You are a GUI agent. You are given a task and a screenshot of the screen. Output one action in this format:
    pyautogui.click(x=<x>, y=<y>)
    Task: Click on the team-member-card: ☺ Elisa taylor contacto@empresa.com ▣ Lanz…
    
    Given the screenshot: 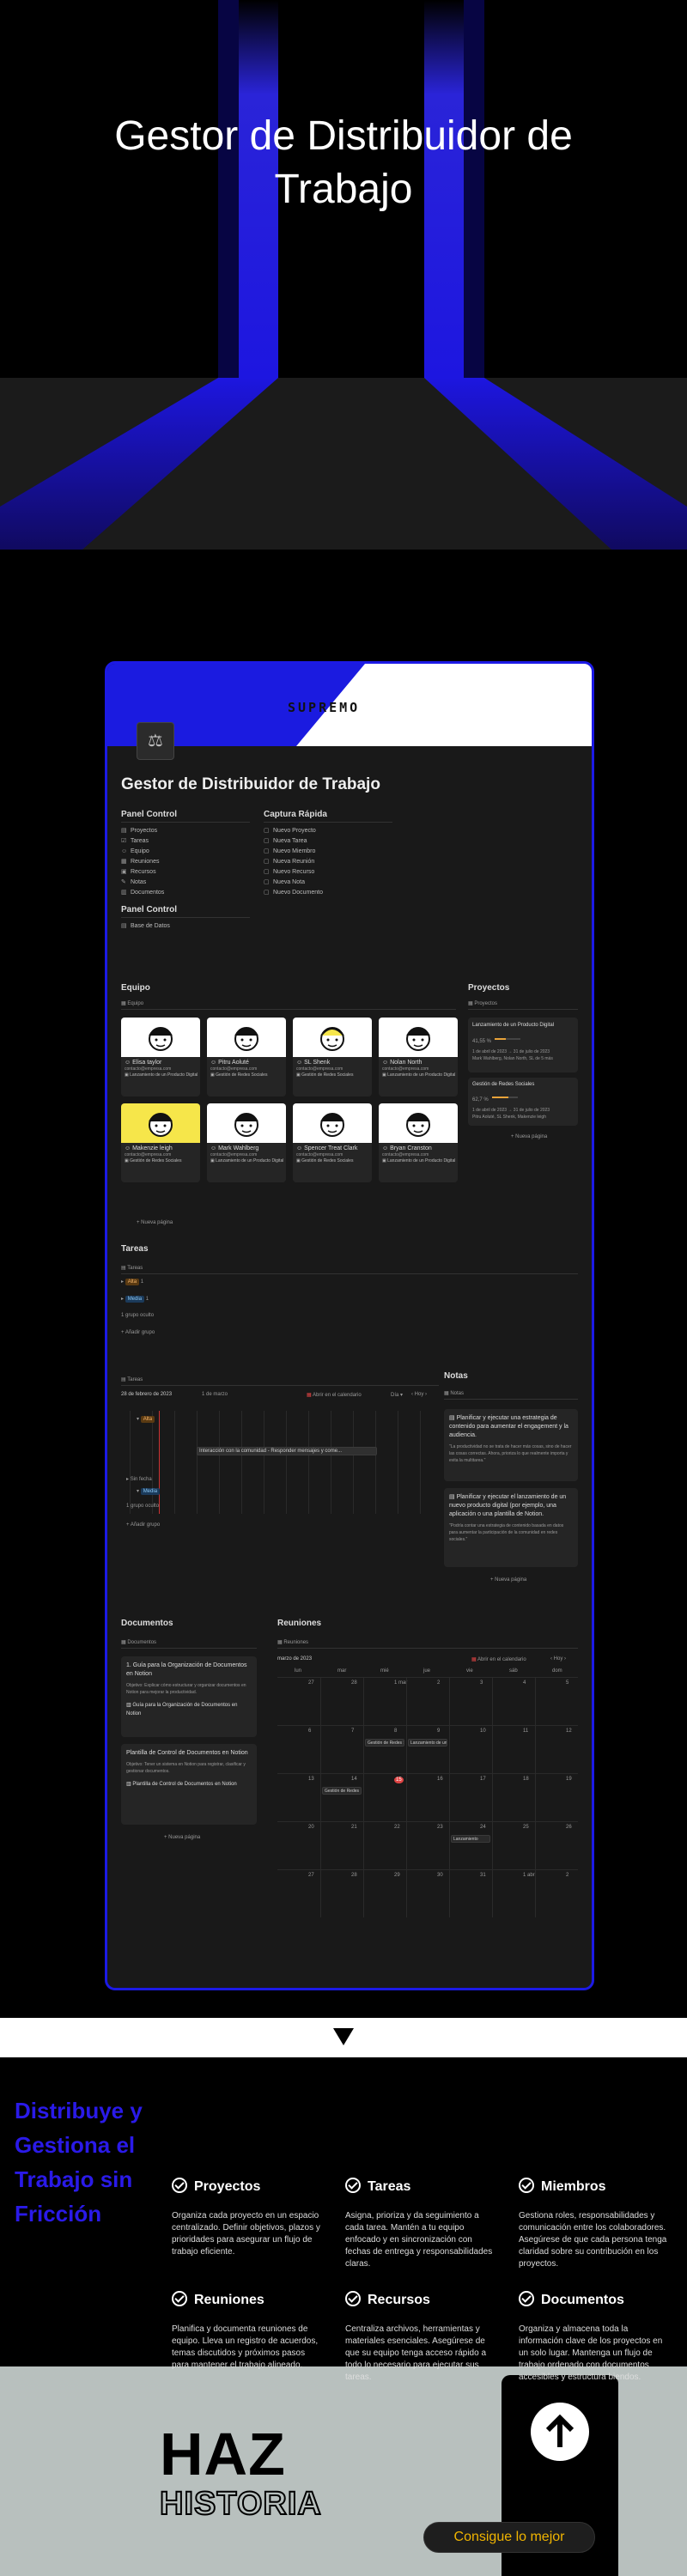 What is the action you would take?
    pyautogui.click(x=160, y=1057)
    